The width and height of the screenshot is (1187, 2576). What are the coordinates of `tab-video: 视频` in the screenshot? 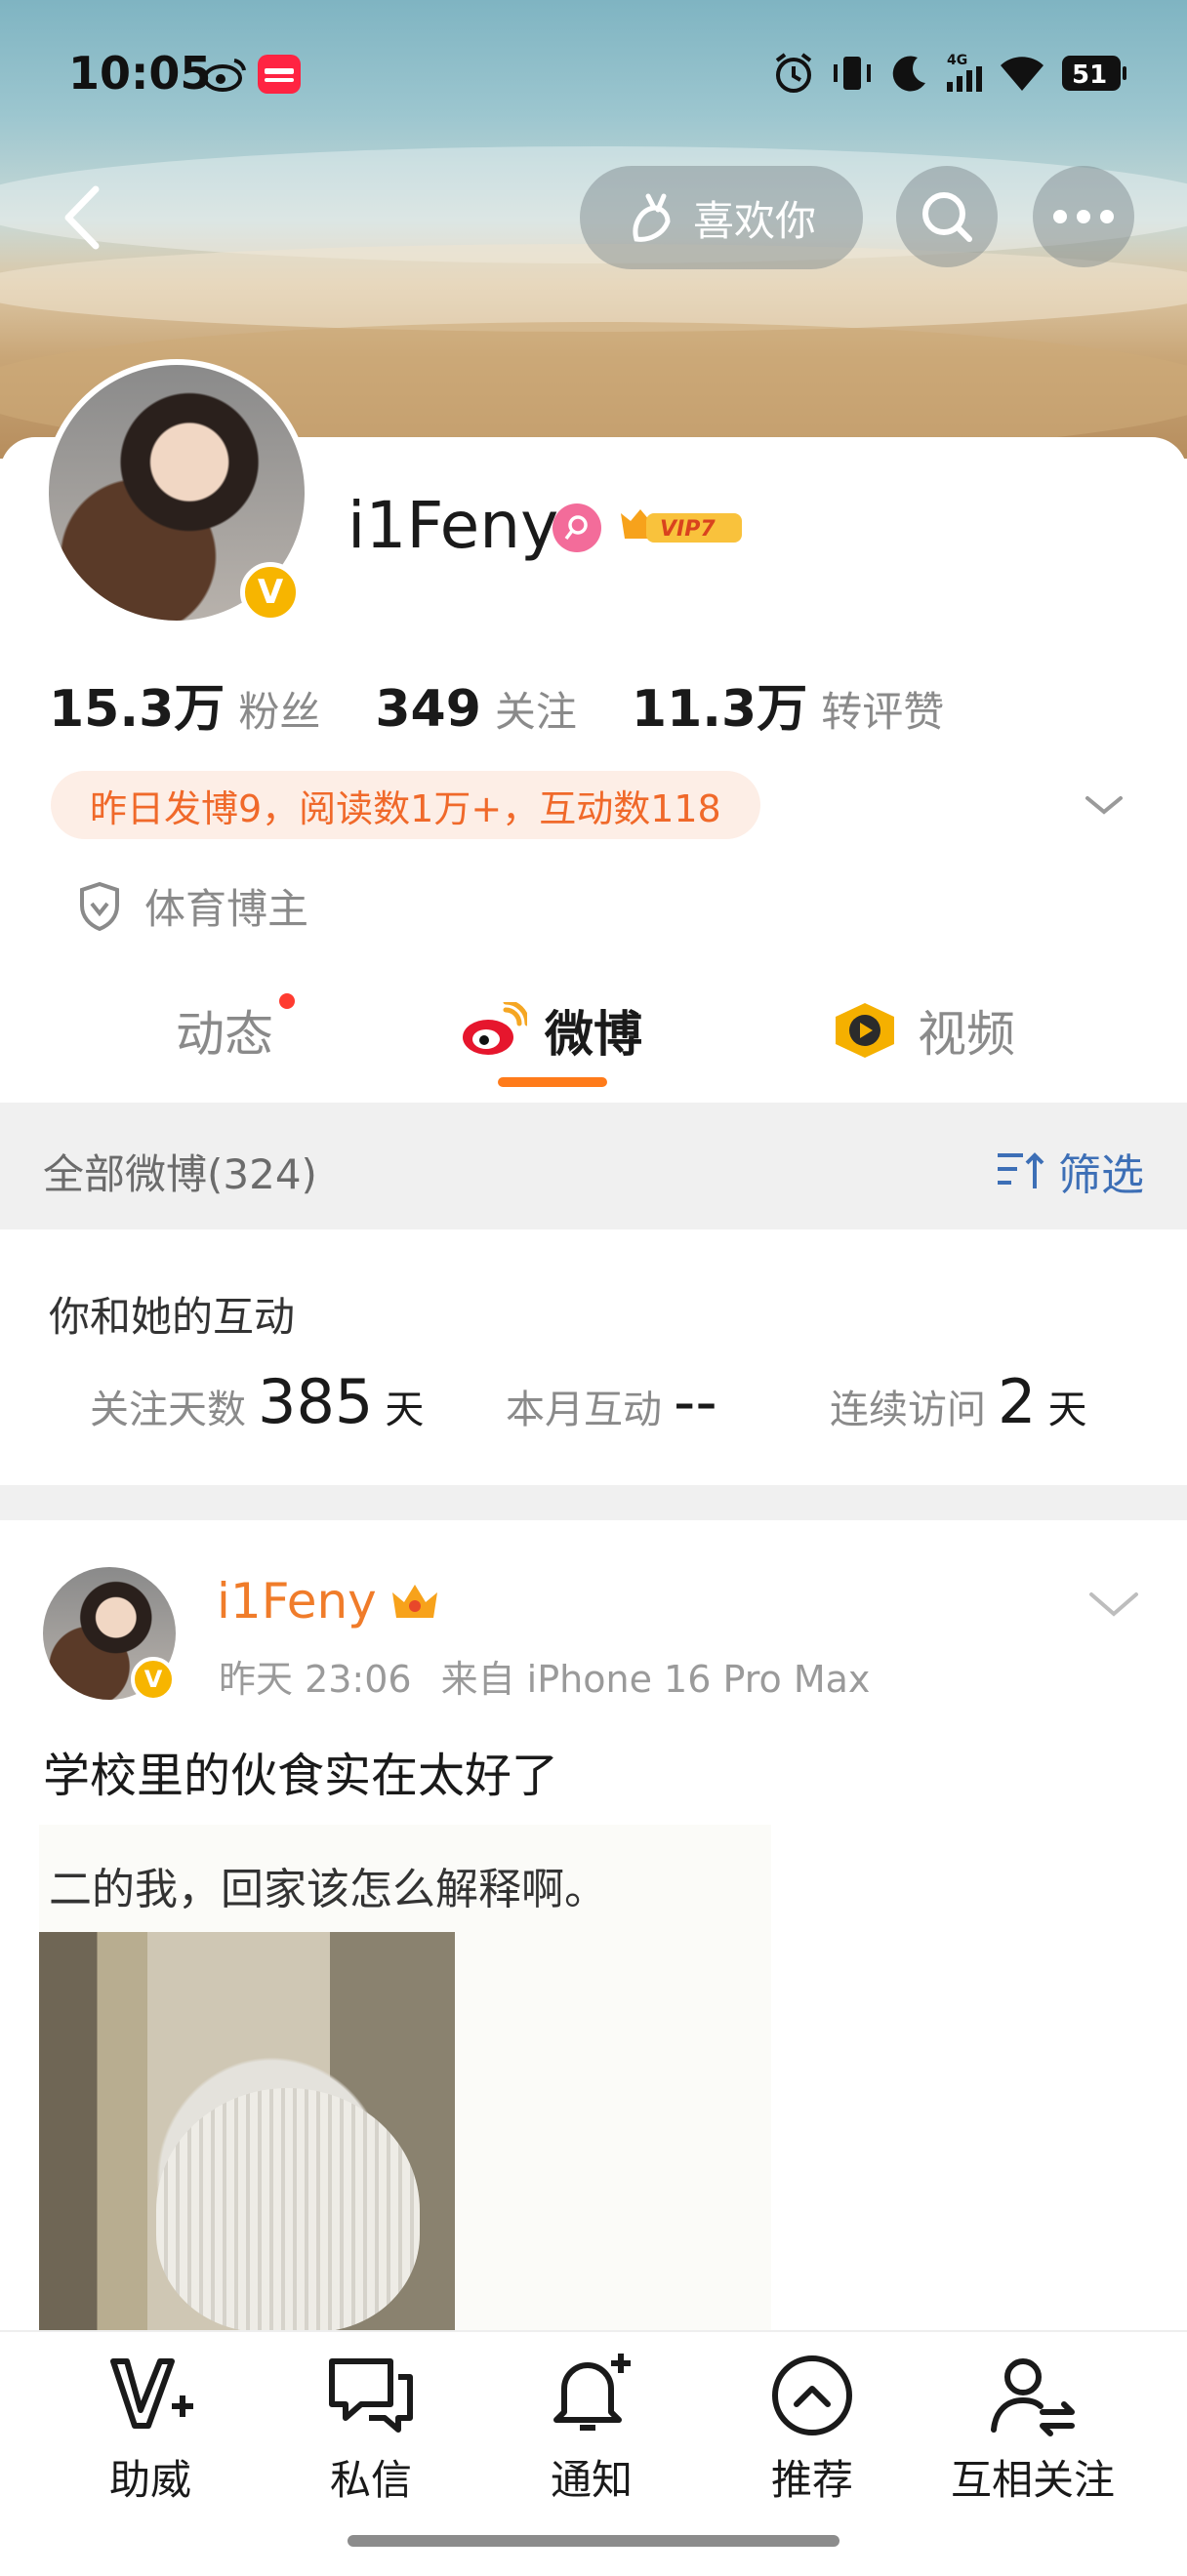 It's located at (922, 1030).